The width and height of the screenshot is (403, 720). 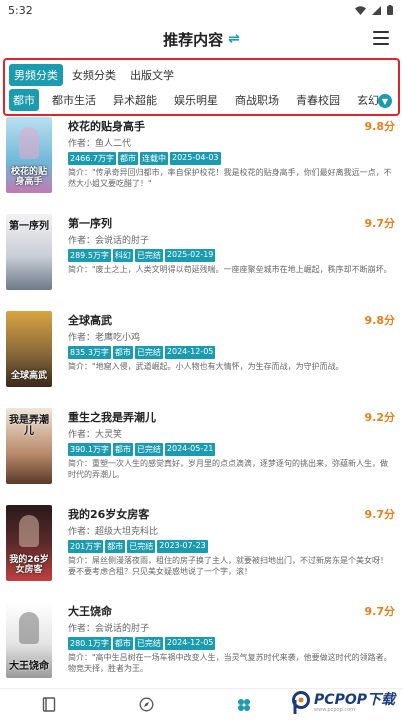 What do you see at coordinates (196, 100) in the screenshot?
I see `category-tab-entertainment: 娱乐明星` at bounding box center [196, 100].